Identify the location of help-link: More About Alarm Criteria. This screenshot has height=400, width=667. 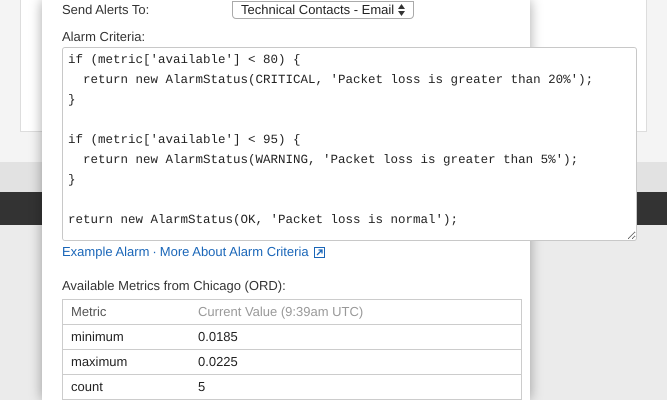
(234, 252).